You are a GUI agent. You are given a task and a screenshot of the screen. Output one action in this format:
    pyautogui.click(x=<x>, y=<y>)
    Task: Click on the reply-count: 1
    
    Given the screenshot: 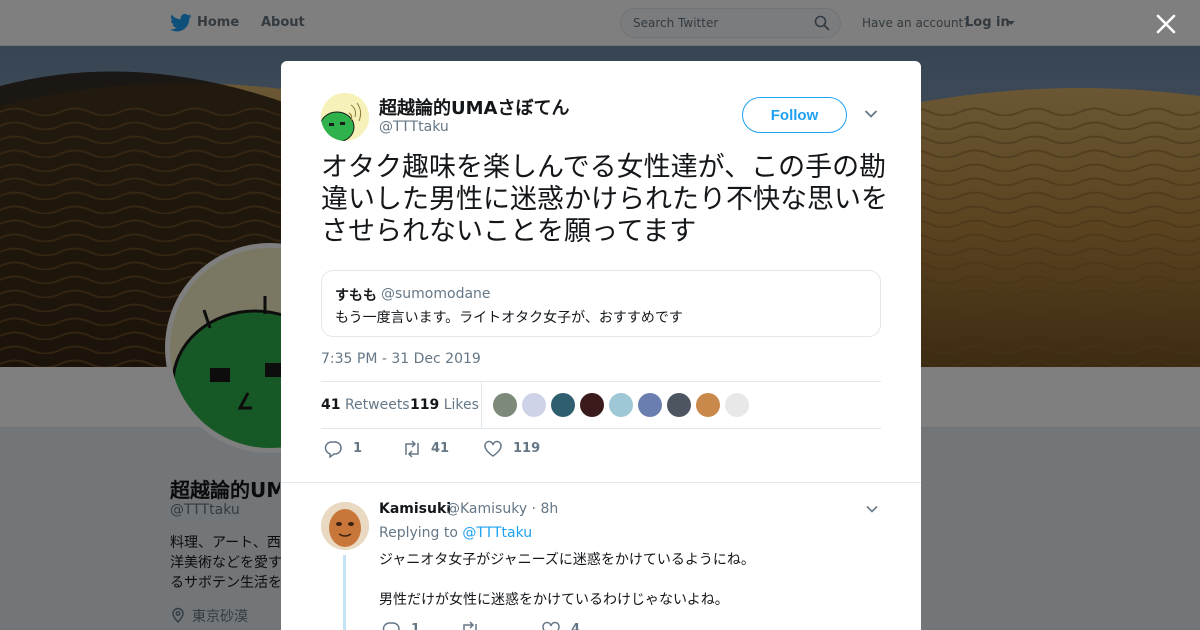 What is the action you would take?
    pyautogui.click(x=358, y=448)
    